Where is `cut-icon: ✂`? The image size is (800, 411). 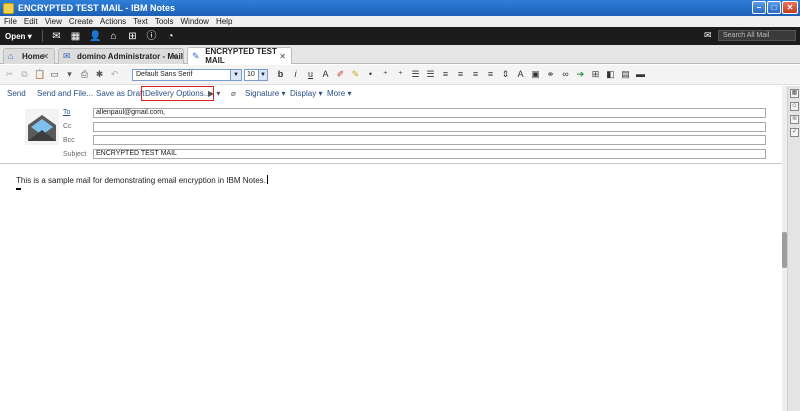 cut-icon: ✂ is located at coordinates (9, 74).